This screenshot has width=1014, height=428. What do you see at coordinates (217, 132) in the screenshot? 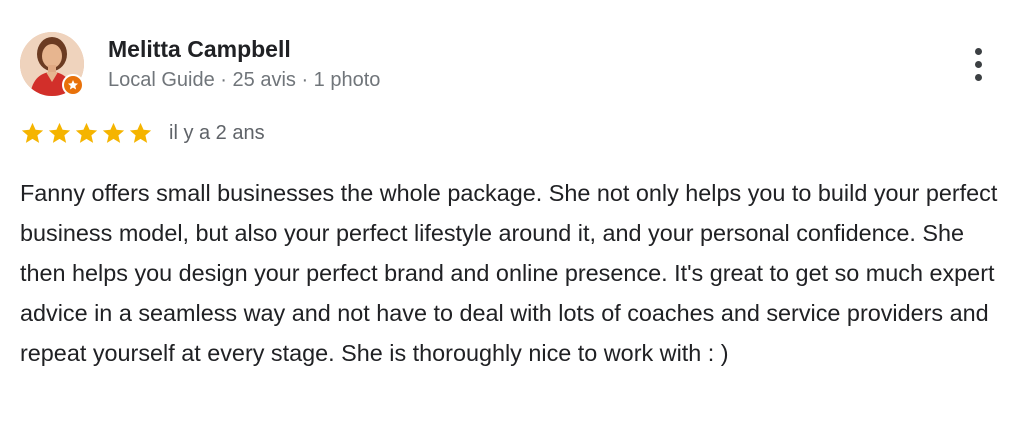
I see `review-date: il y a 2 ans` at bounding box center [217, 132].